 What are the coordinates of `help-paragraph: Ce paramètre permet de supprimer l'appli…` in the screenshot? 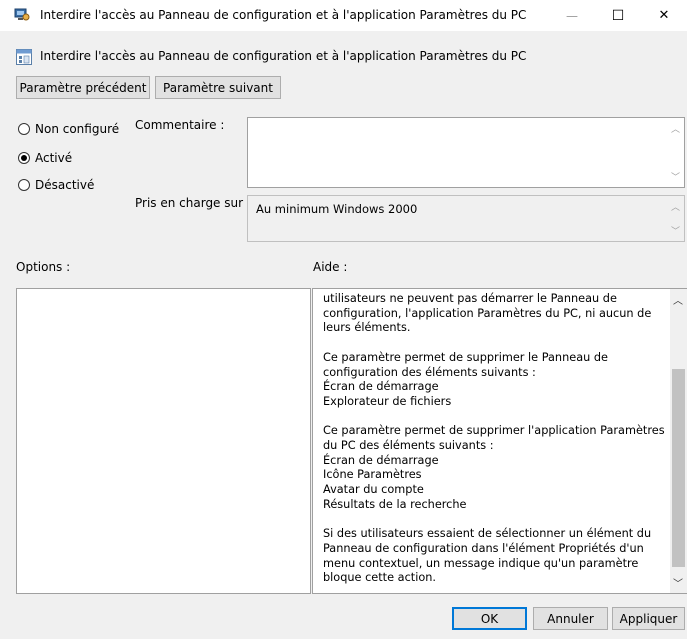 It's located at (494, 467).